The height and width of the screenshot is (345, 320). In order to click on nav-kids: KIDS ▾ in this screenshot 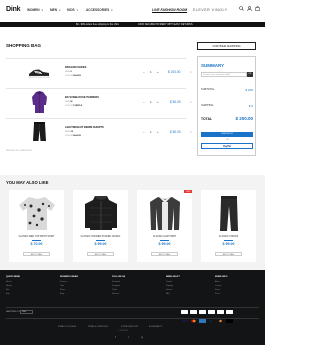, I will do `click(72, 10)`.